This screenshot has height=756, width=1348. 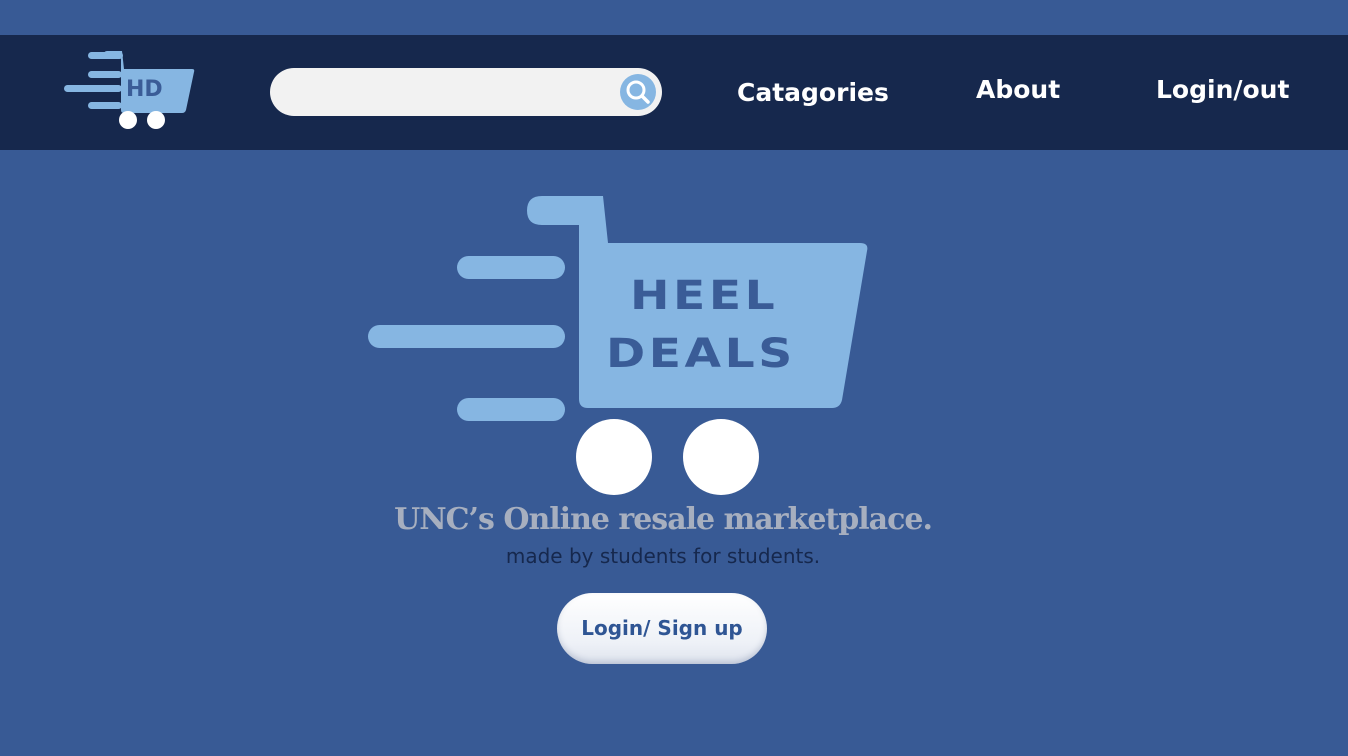 I want to click on logo-text-deals: DEALS, so click(x=701, y=354).